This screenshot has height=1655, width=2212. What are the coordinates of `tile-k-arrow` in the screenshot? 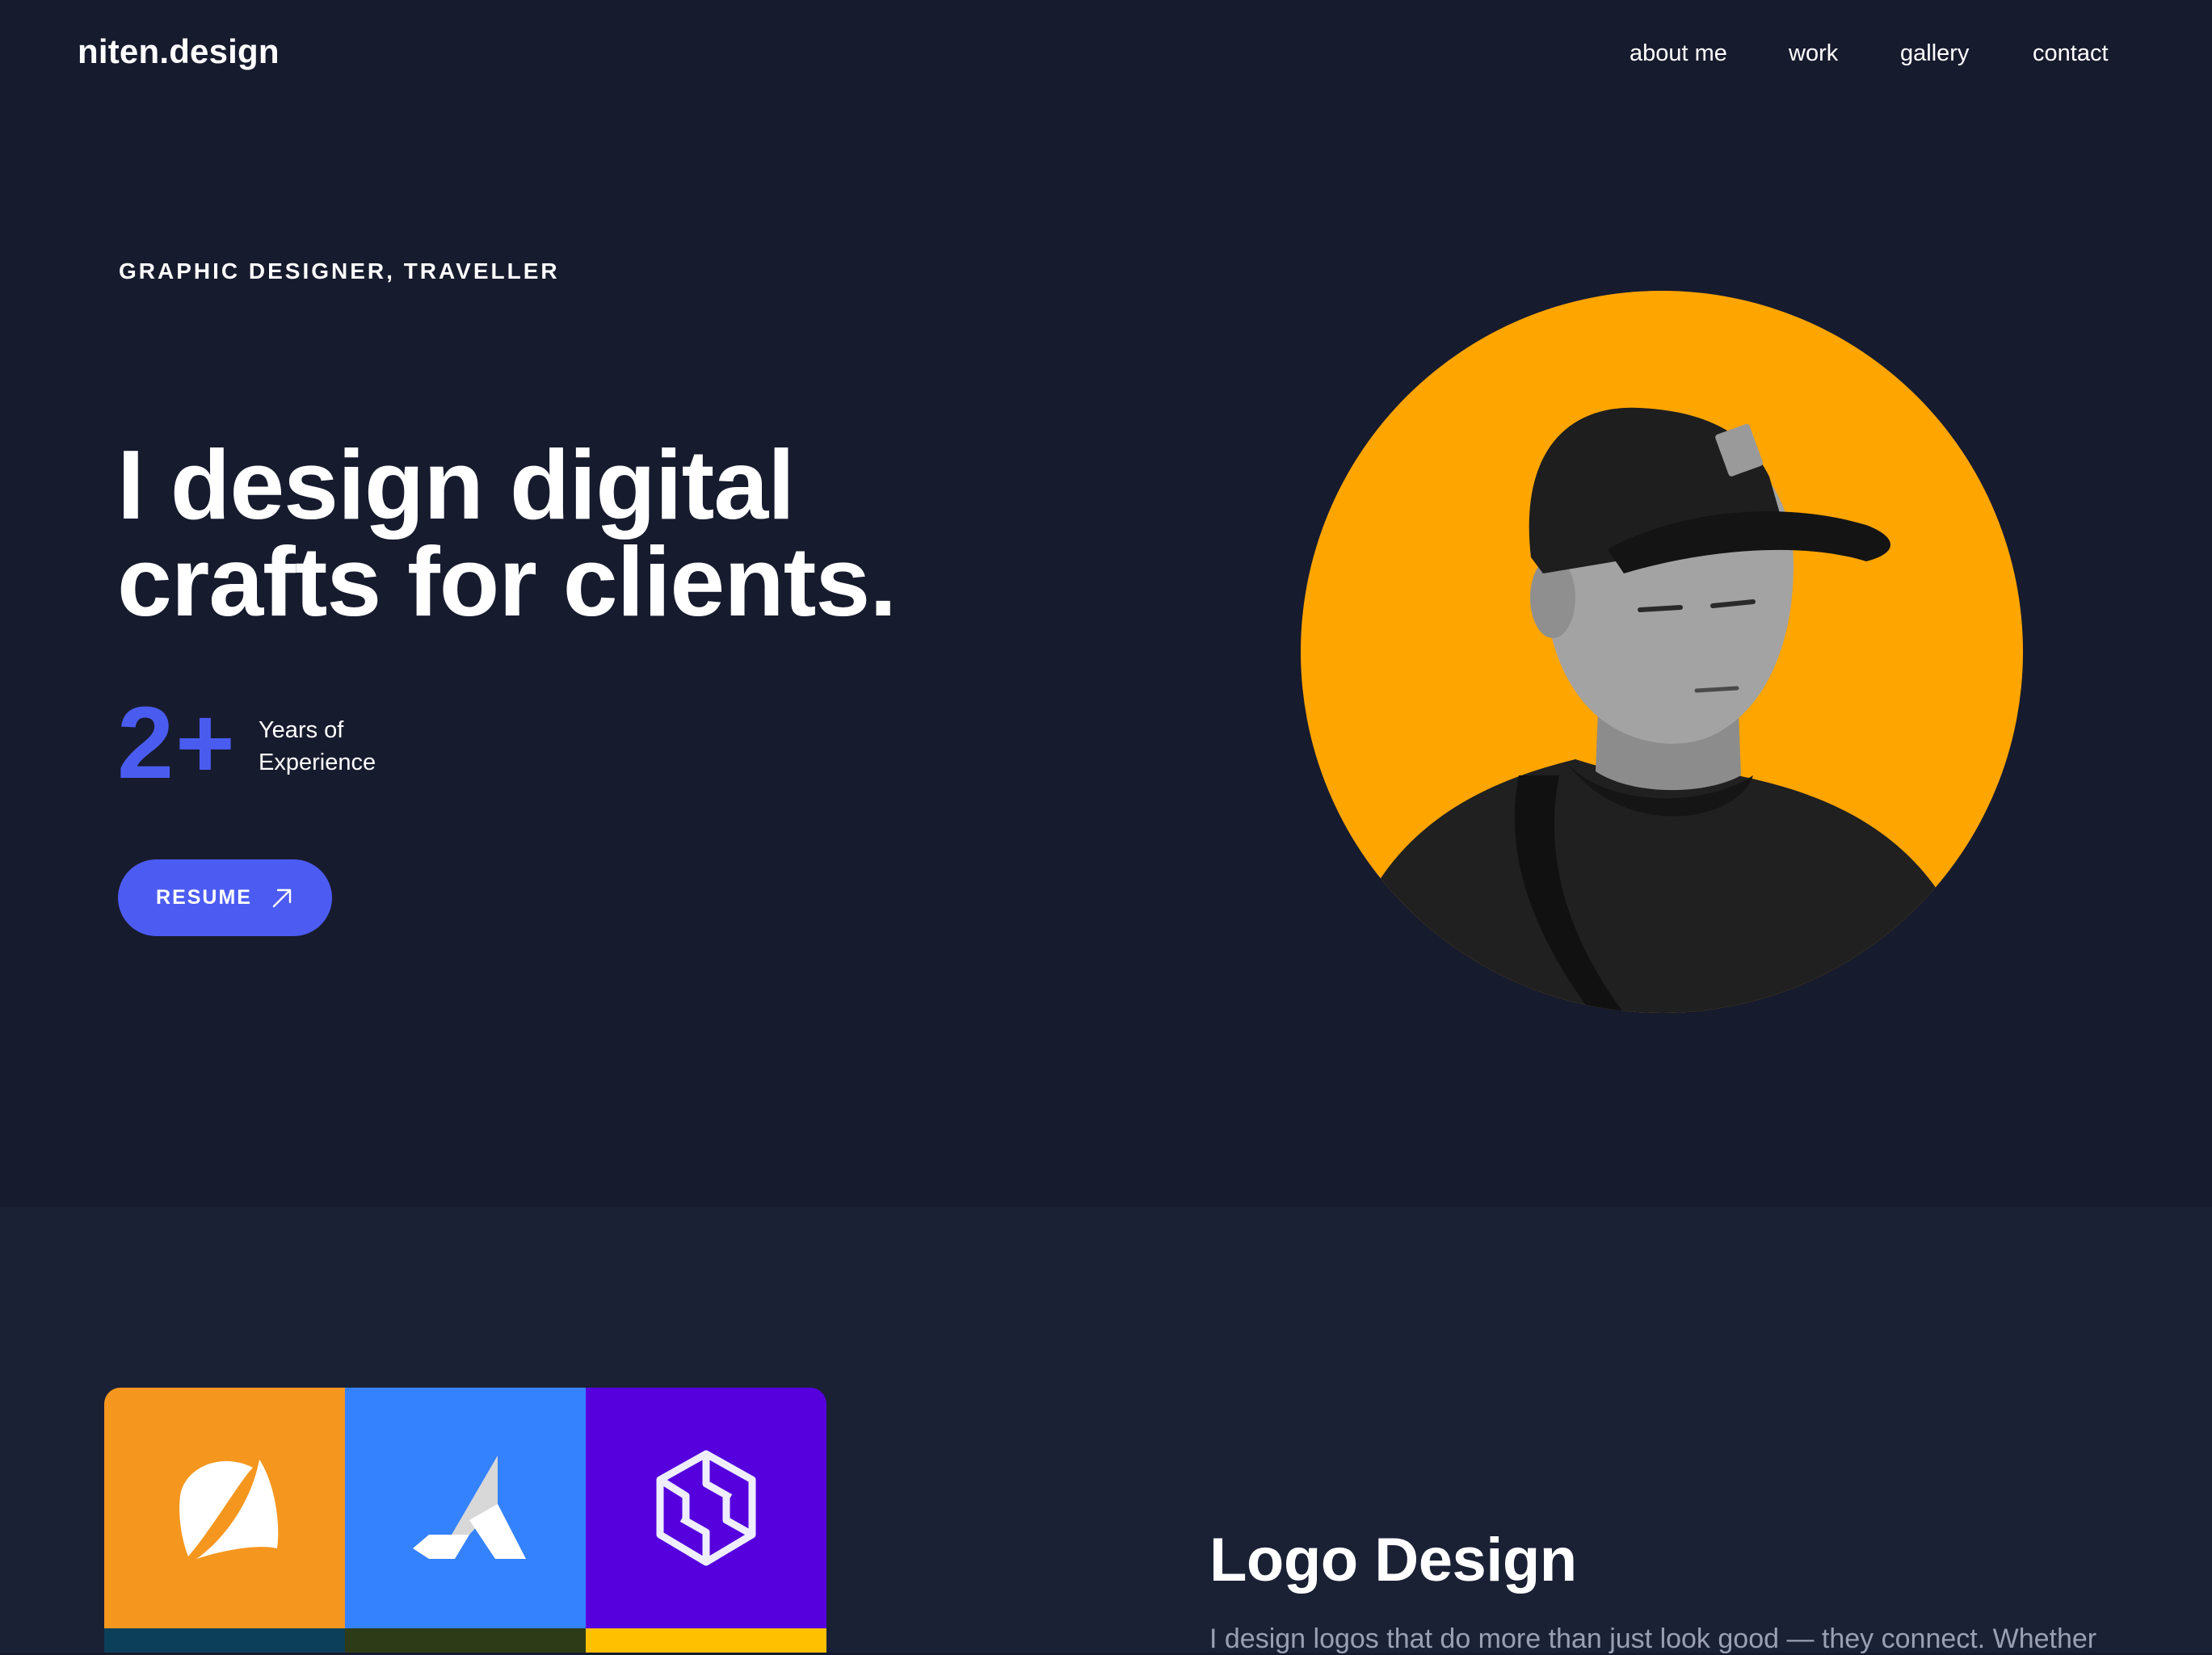 It's located at (465, 1508).